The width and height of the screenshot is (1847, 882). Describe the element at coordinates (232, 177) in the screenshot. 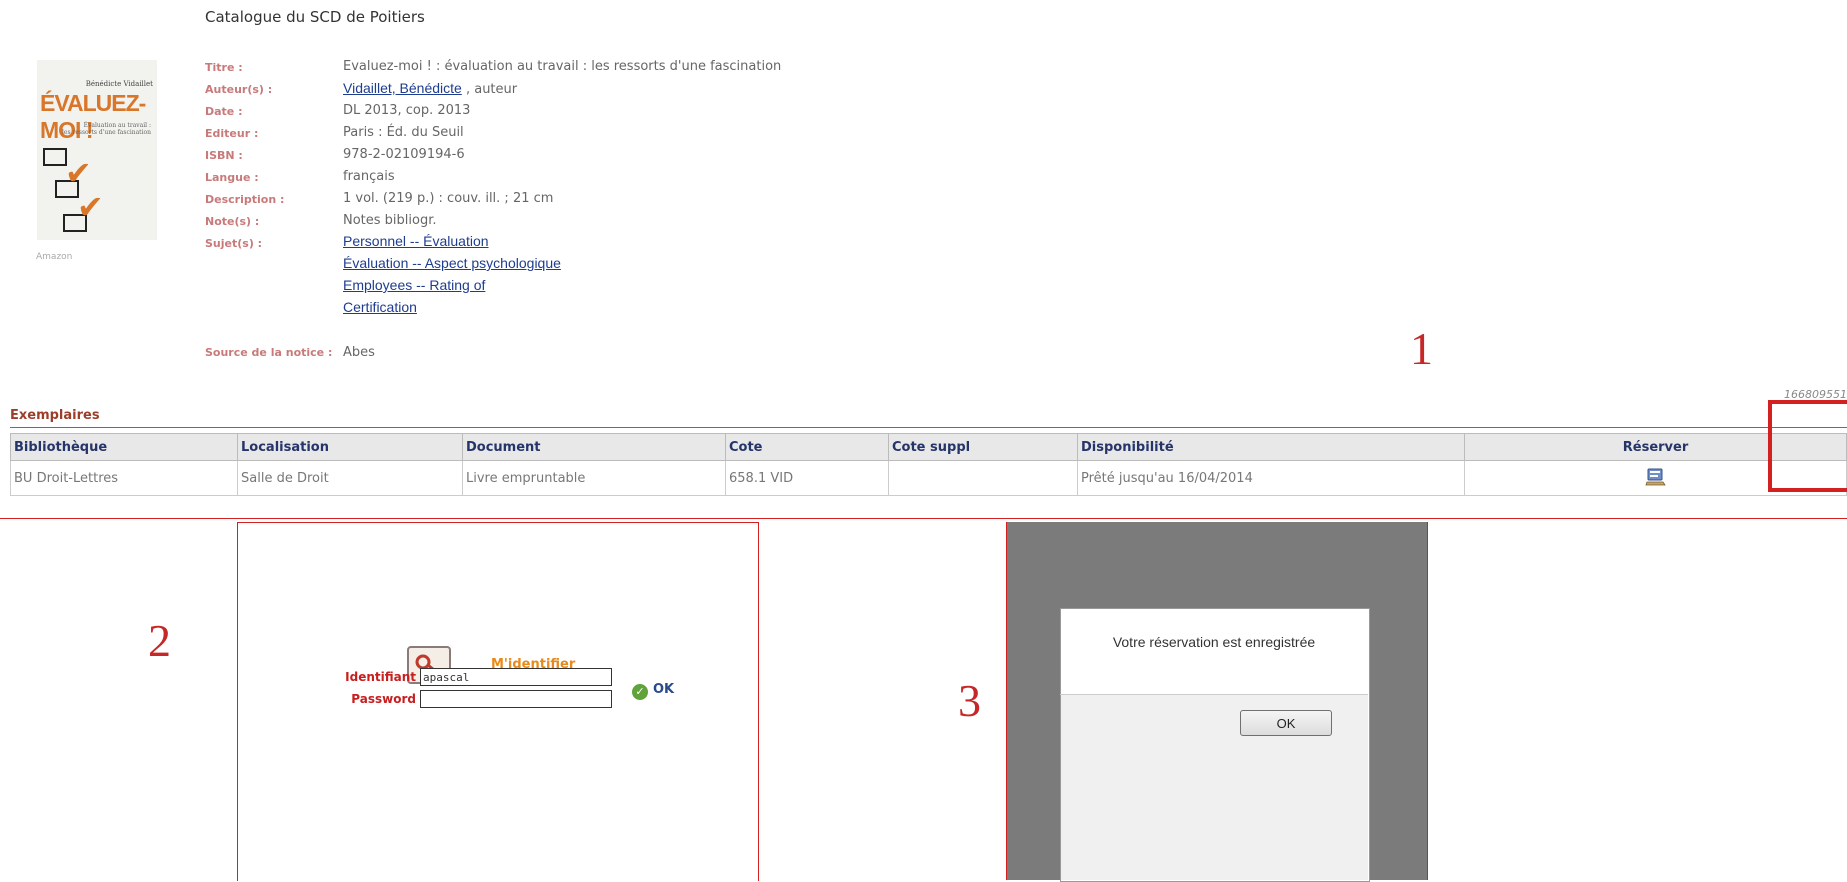

I see `langue-label: Langue :` at that location.